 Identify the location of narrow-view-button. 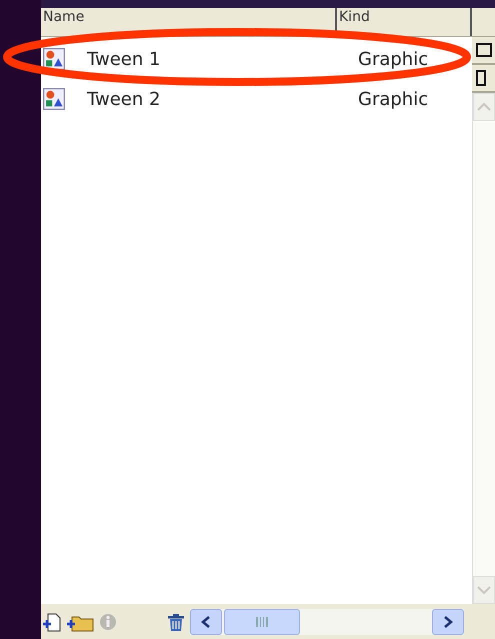
(483, 79).